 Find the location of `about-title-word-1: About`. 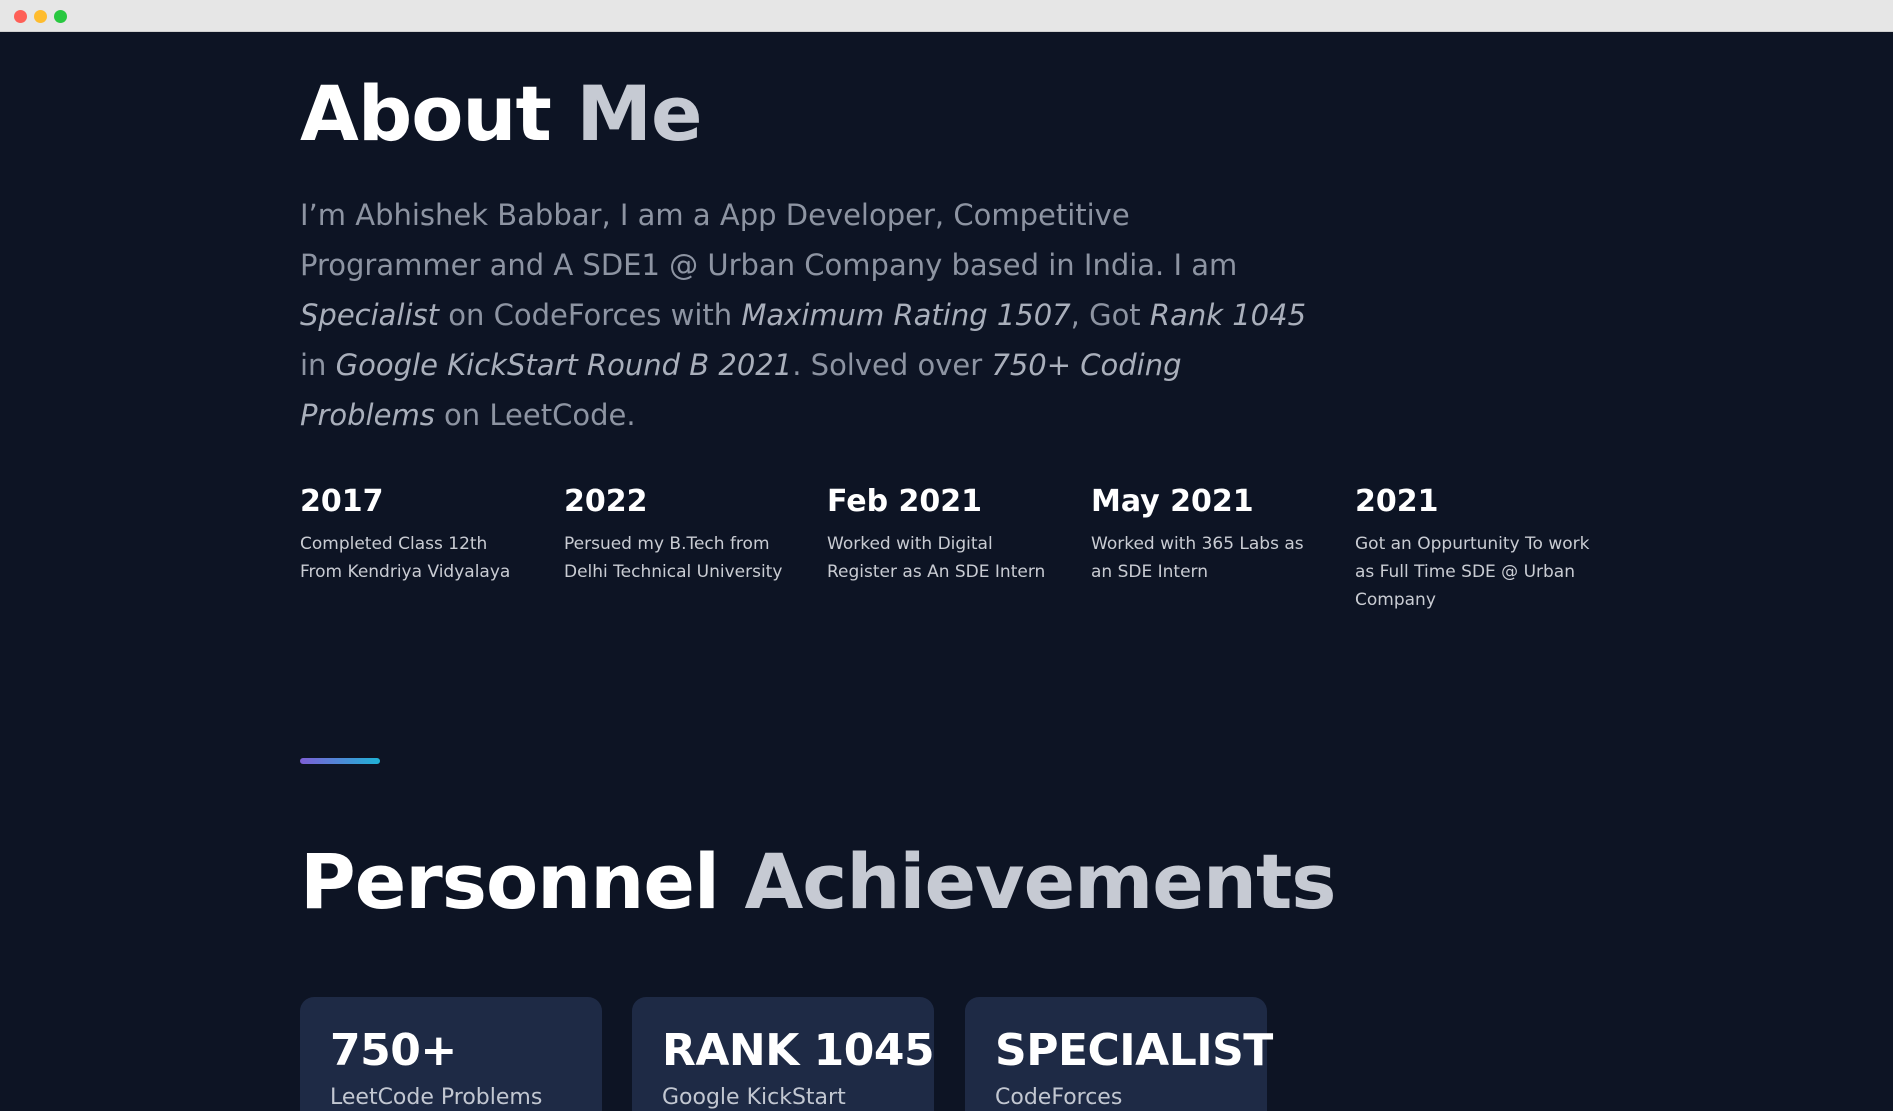

about-title-word-1: About is located at coordinates (426, 113).